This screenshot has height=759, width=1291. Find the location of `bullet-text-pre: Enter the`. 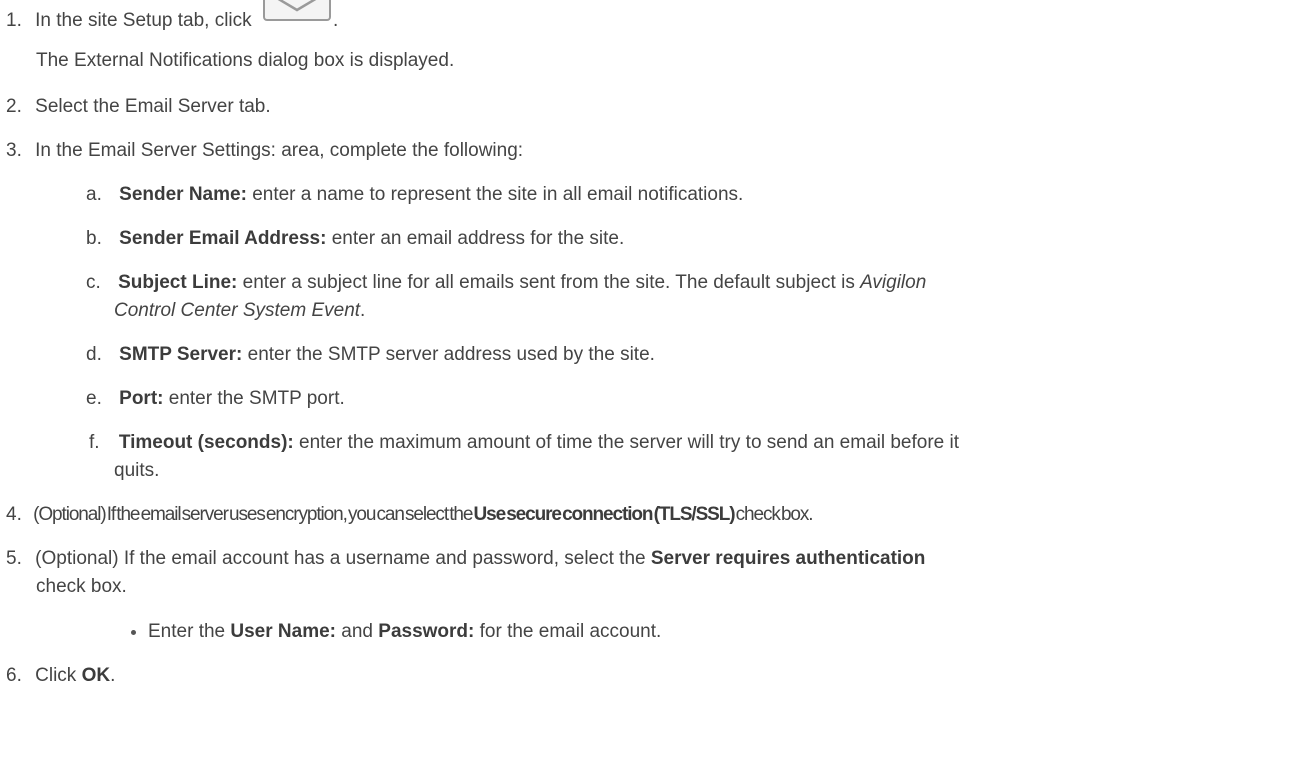

bullet-text-pre: Enter the is located at coordinates (189, 631).